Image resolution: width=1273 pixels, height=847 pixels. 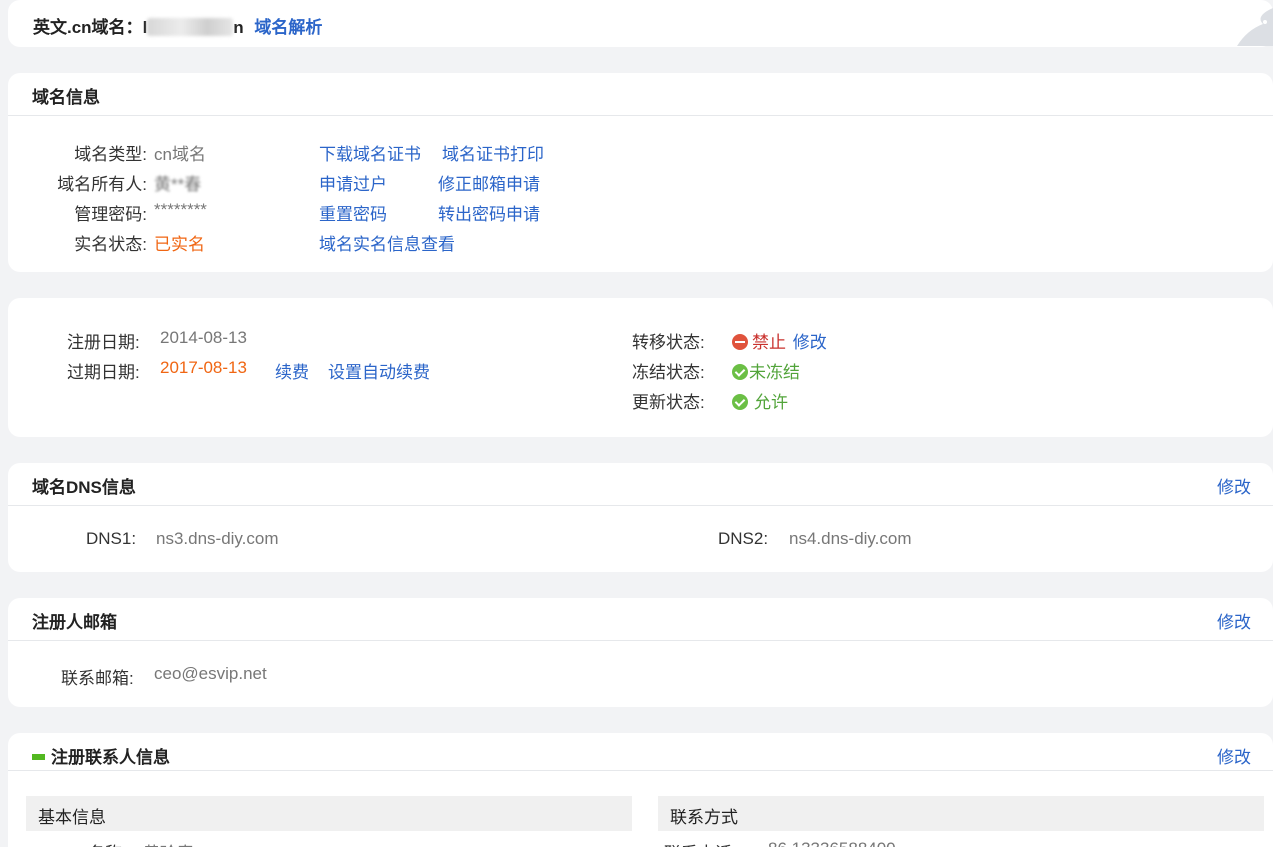 I want to click on edit-email-link: 修正邮箱申请, so click(x=489, y=182).